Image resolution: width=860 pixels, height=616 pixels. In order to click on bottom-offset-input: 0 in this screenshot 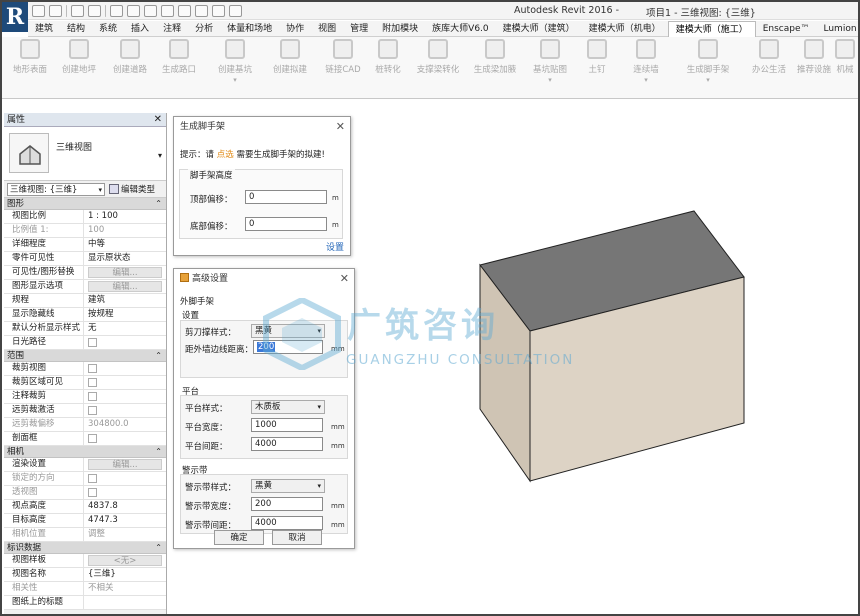, I will do `click(286, 224)`.